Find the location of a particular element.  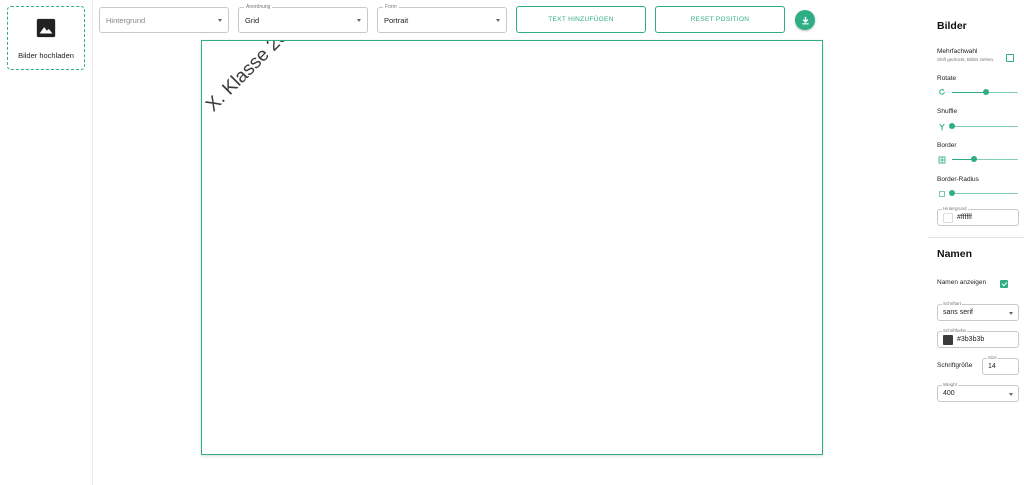

image-background-label: Hintergrund is located at coordinates (955, 209).